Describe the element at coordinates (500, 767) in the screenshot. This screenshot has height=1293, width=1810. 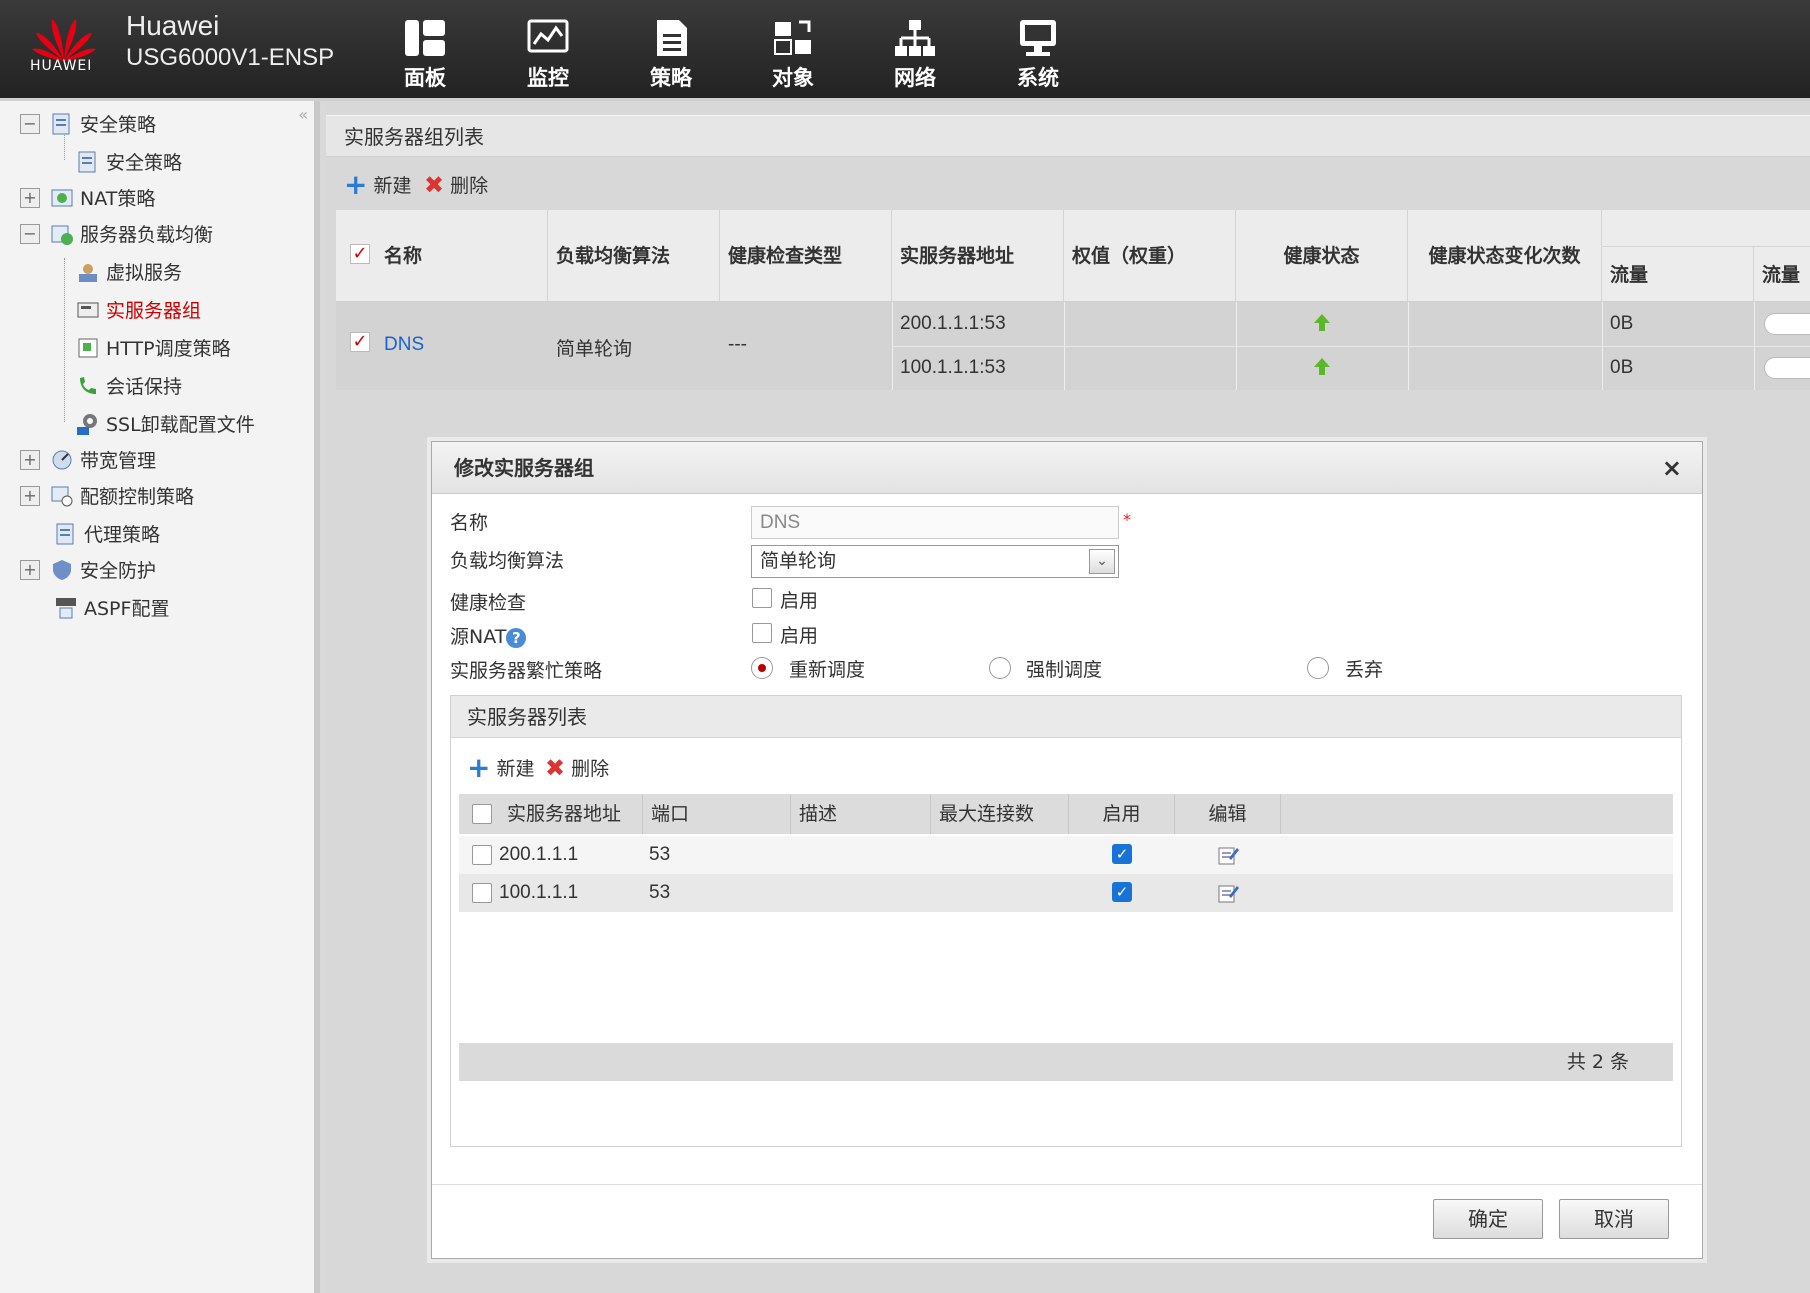
I see `add-server-button: + 新建` at that location.